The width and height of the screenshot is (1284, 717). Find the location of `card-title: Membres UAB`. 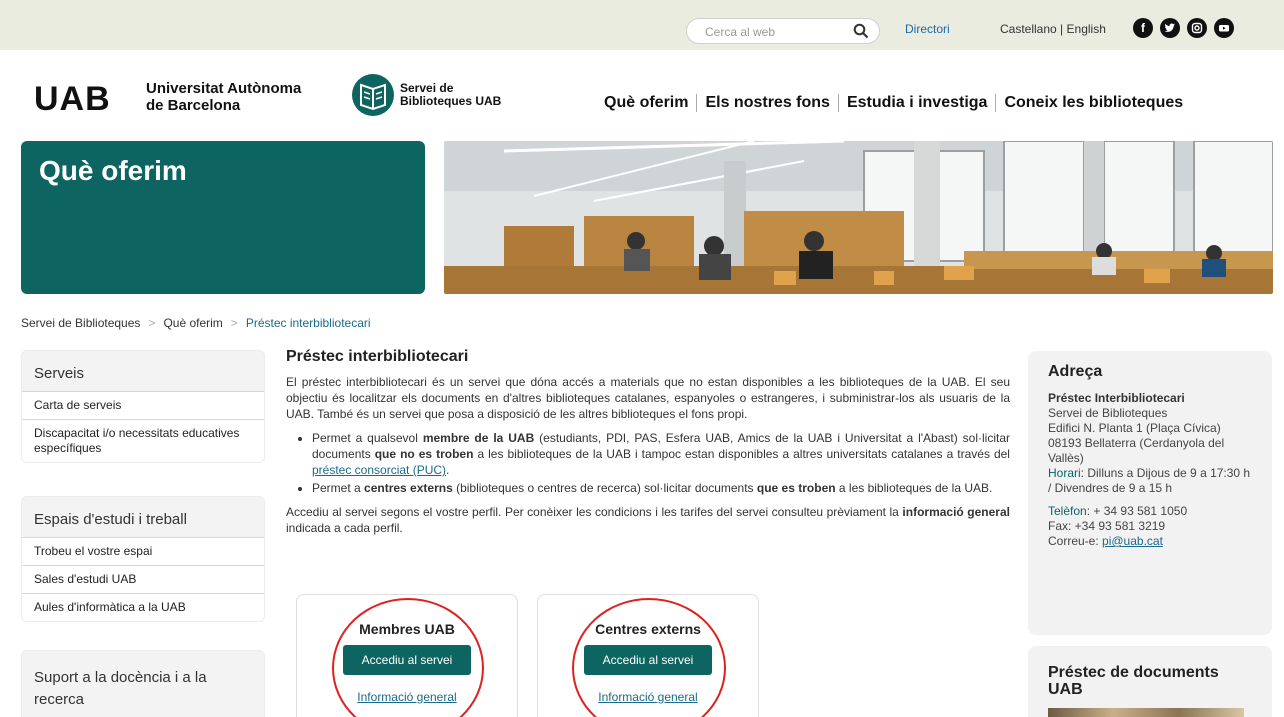

card-title: Membres UAB is located at coordinates (407, 629).